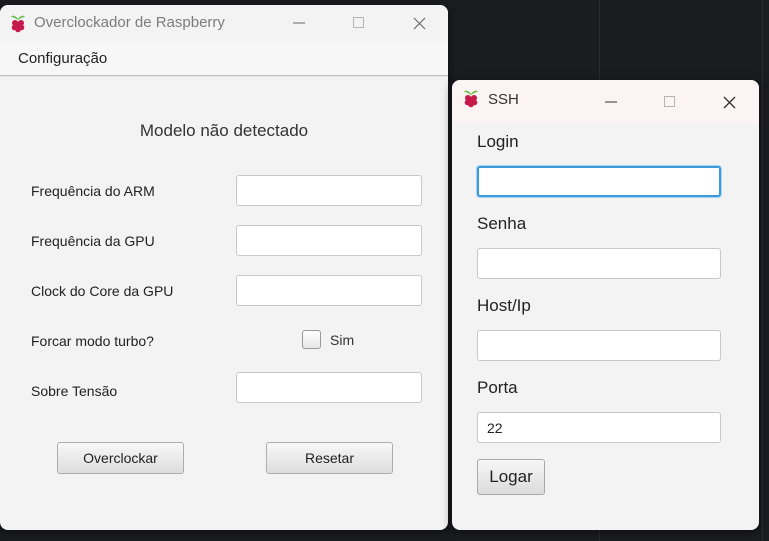  I want to click on desktop-divider, so click(762, 270).